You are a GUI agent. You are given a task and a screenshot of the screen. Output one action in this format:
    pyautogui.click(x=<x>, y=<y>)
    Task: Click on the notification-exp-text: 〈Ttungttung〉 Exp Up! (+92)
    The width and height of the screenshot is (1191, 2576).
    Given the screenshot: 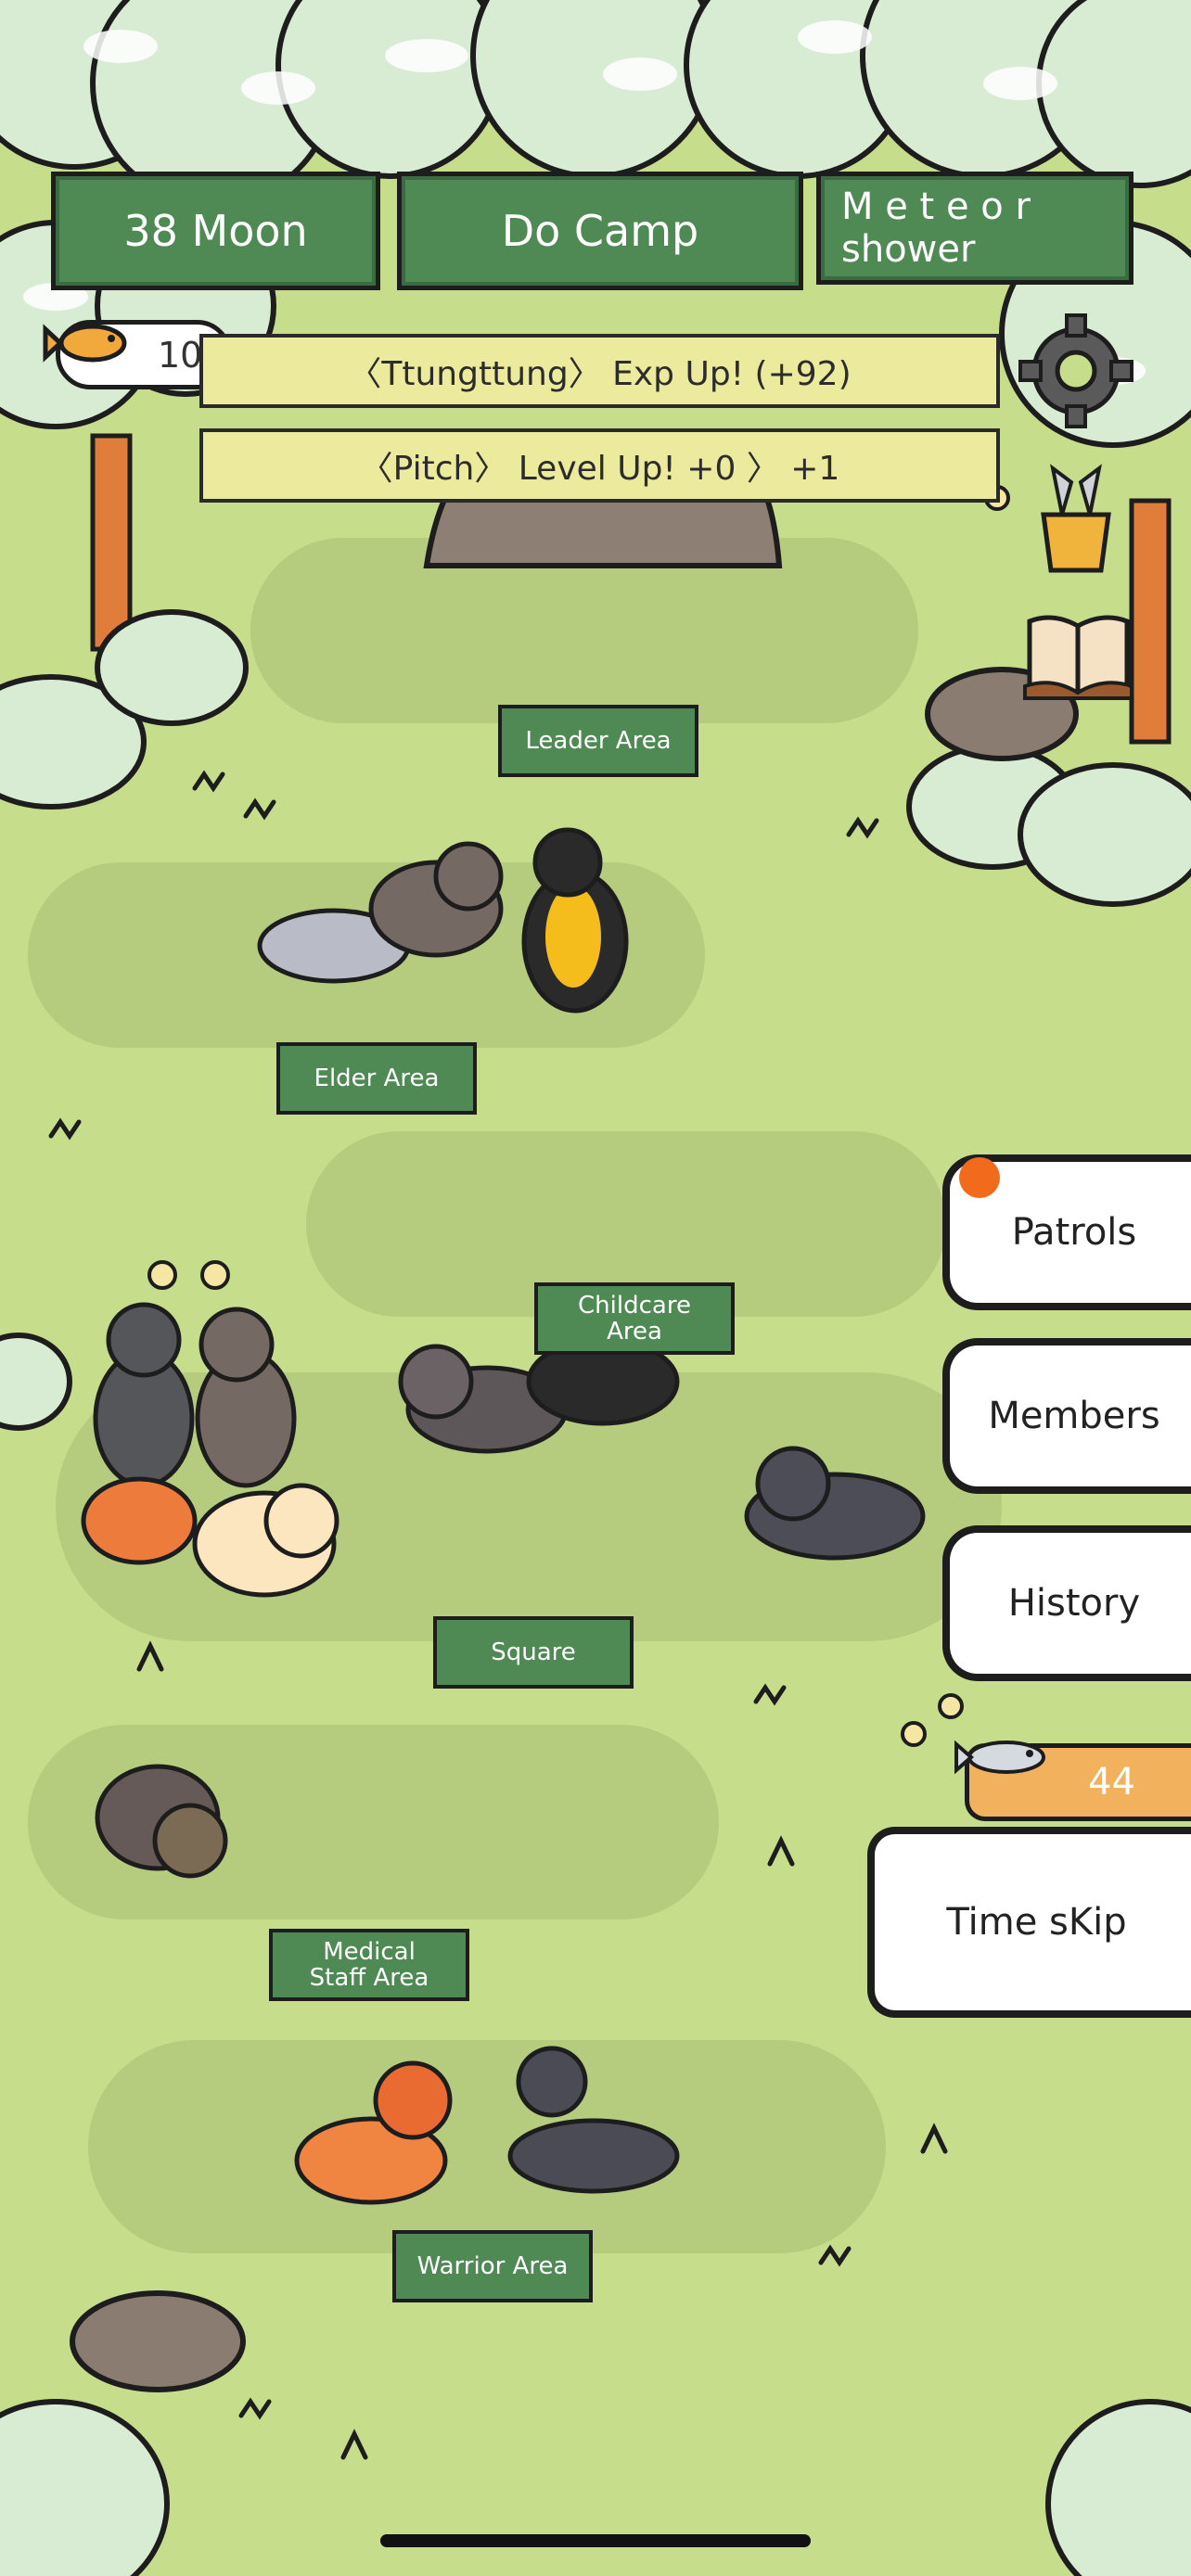 What is the action you would take?
    pyautogui.click(x=600, y=374)
    